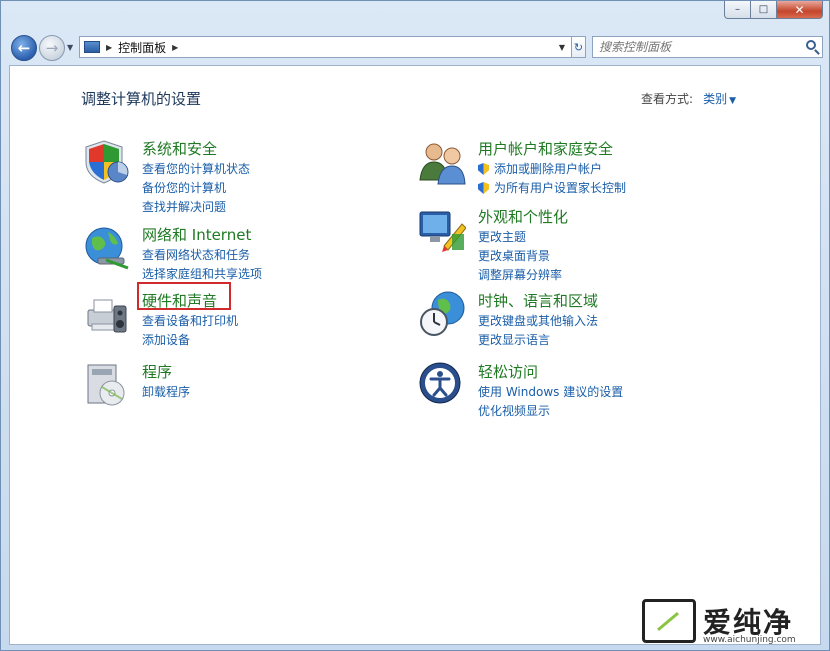 The height and width of the screenshot is (651, 830). Describe the element at coordinates (800, 10) in the screenshot. I see `close-button: ✕` at that location.